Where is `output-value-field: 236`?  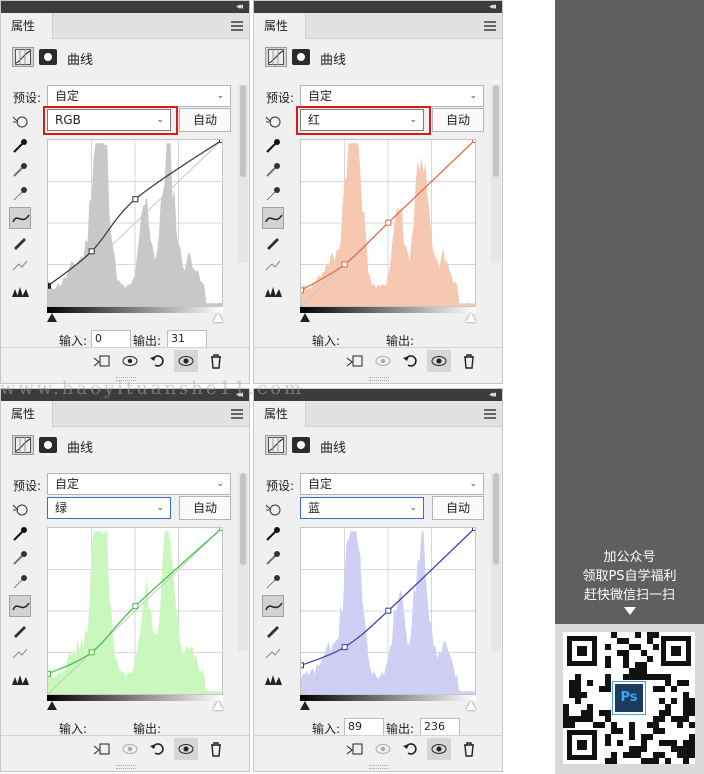 output-value-field: 236 is located at coordinates (440, 727).